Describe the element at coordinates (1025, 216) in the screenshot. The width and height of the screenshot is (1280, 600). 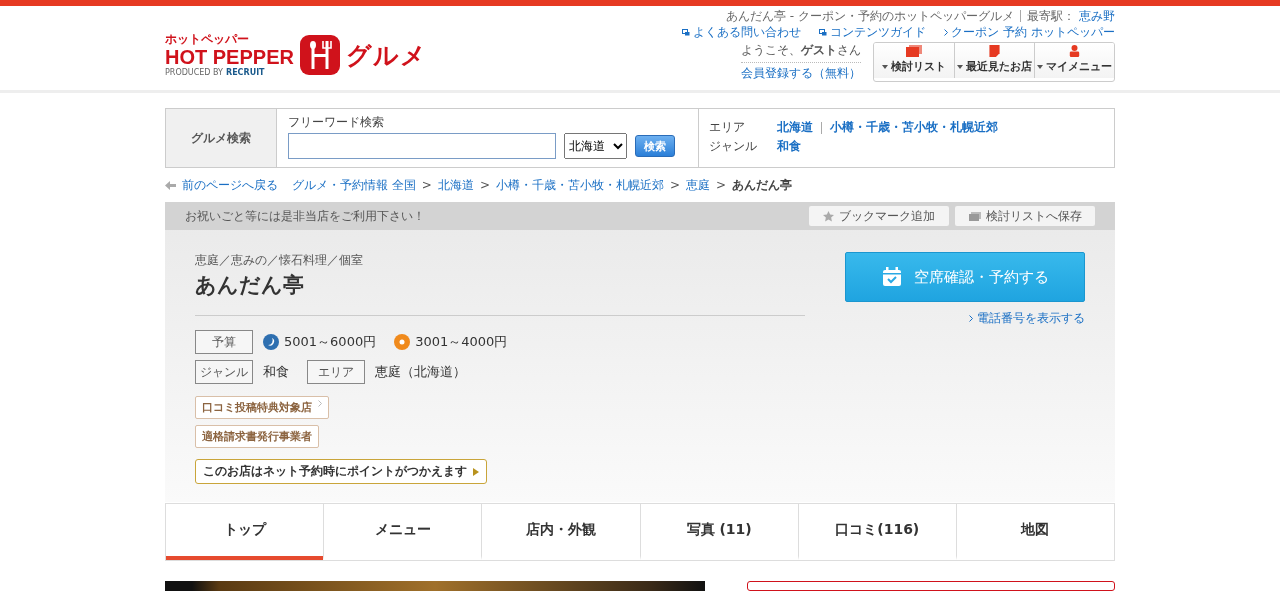
I see `shop-action-button: 検討リストへ保存` at that location.